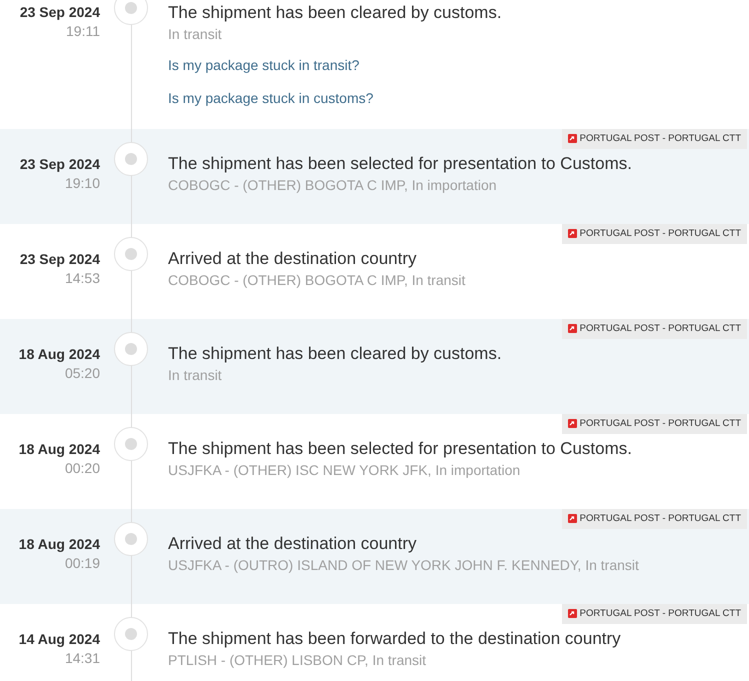  What do you see at coordinates (59, 639) in the screenshot?
I see `event-date: 14 Aug 2024` at bounding box center [59, 639].